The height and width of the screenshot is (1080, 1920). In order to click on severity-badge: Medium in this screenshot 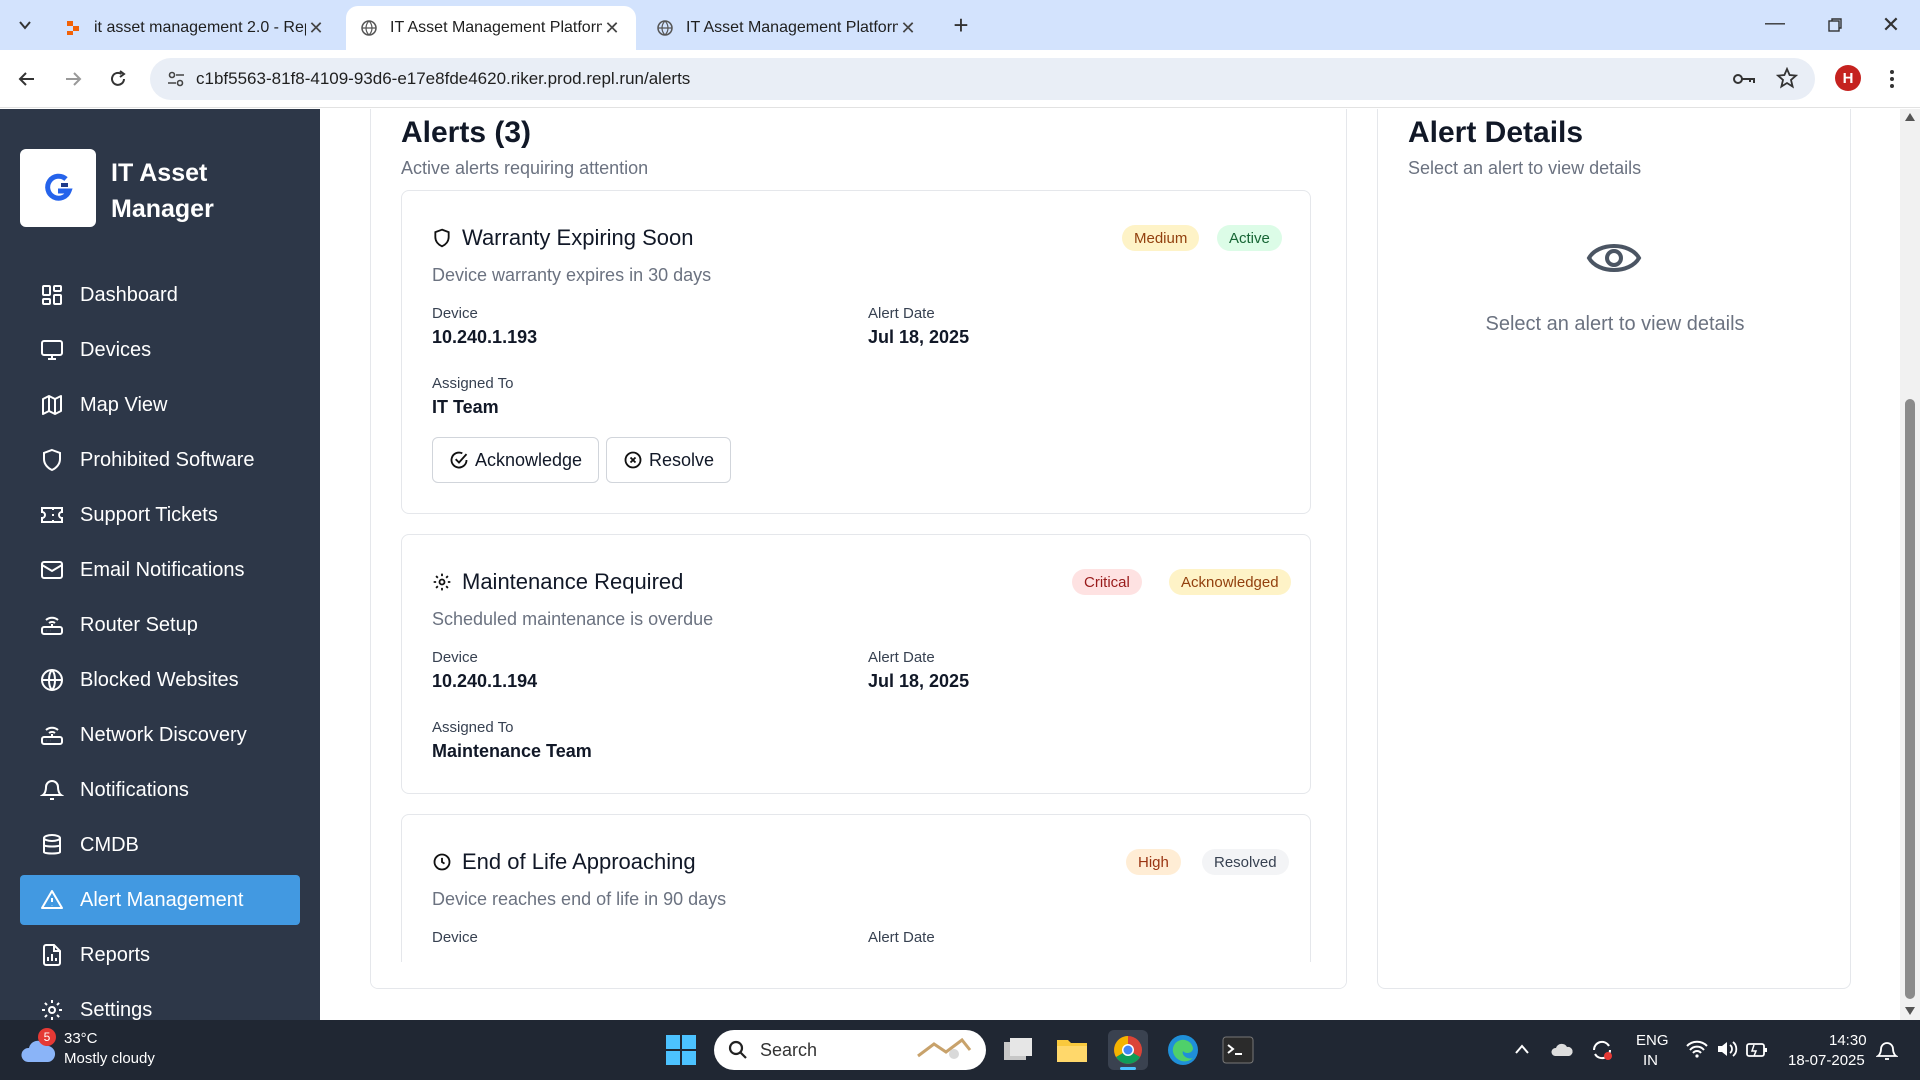, I will do `click(1161, 238)`.